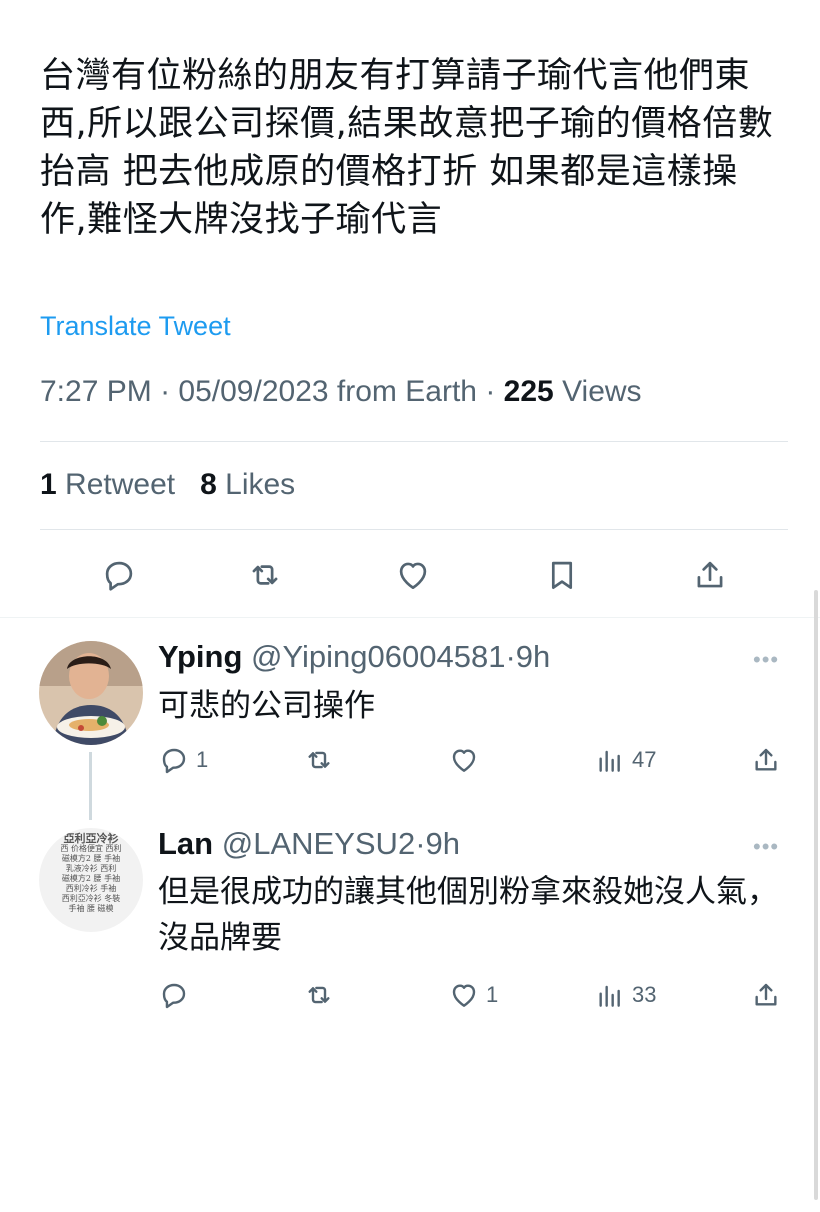  I want to click on likes-link: 8 Likes, so click(247, 484).